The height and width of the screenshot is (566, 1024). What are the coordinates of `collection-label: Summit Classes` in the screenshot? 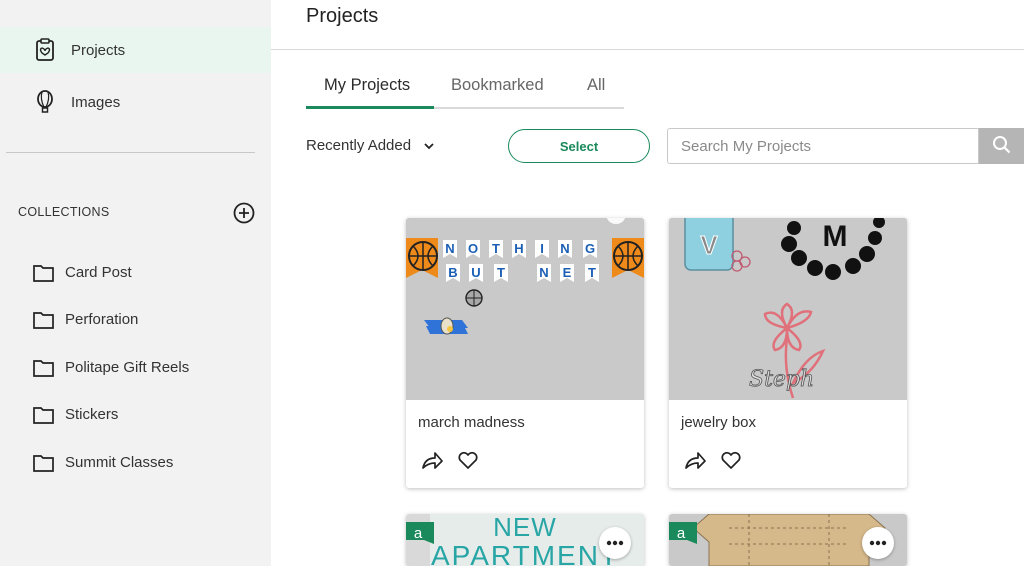 It's located at (119, 462).